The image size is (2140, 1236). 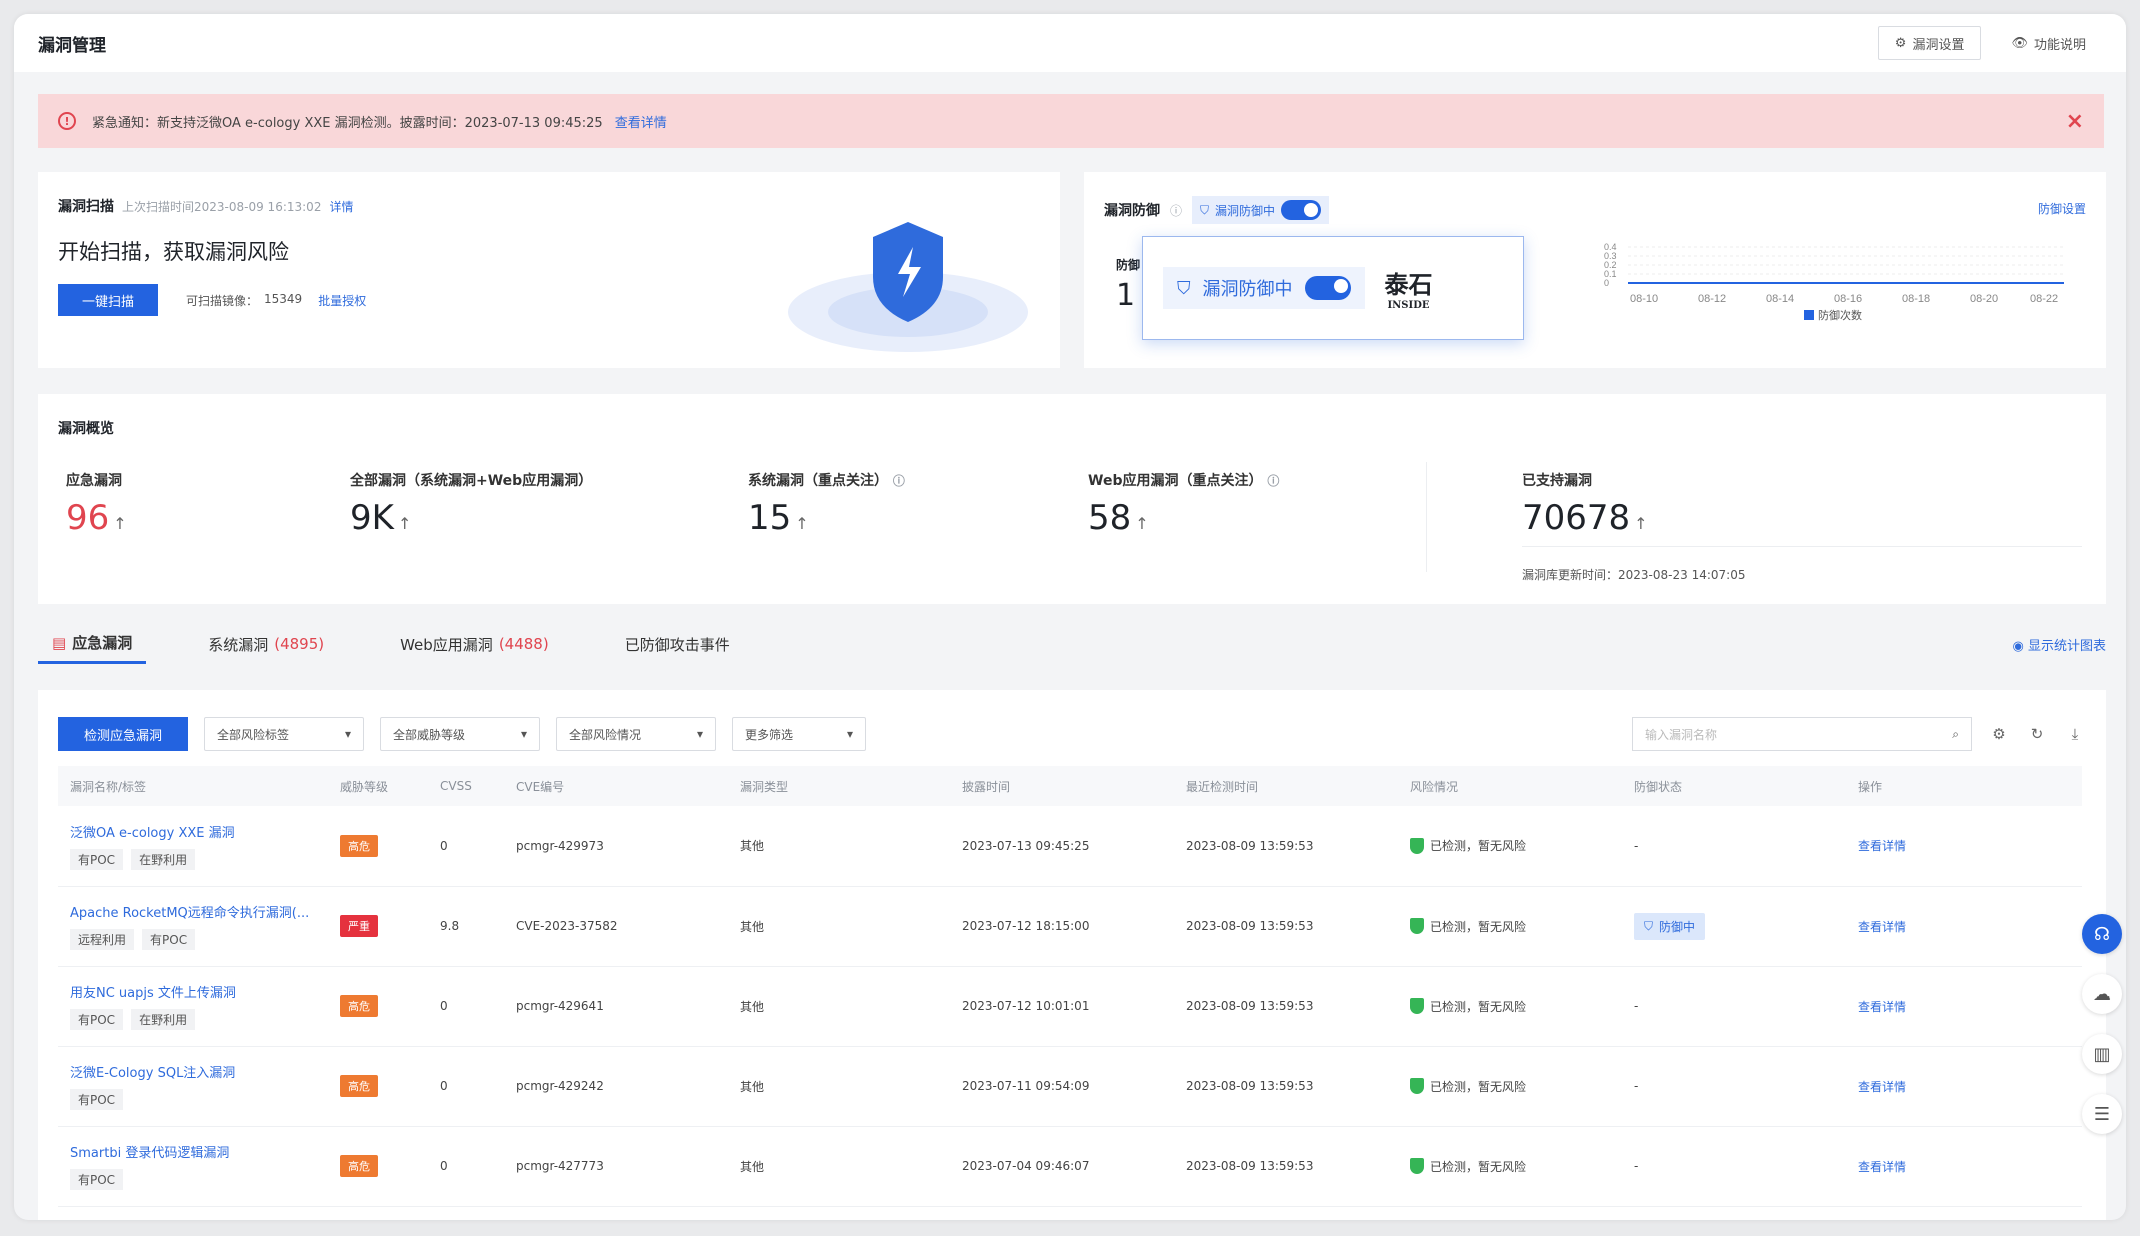 What do you see at coordinates (2102, 1114) in the screenshot?
I see `menu-icon: ☰` at bounding box center [2102, 1114].